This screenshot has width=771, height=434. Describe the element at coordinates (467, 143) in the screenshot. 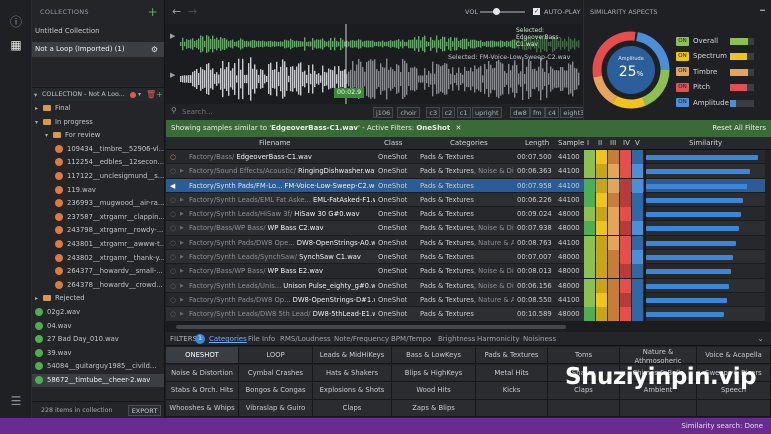

I see `col-categories: Categories` at that location.